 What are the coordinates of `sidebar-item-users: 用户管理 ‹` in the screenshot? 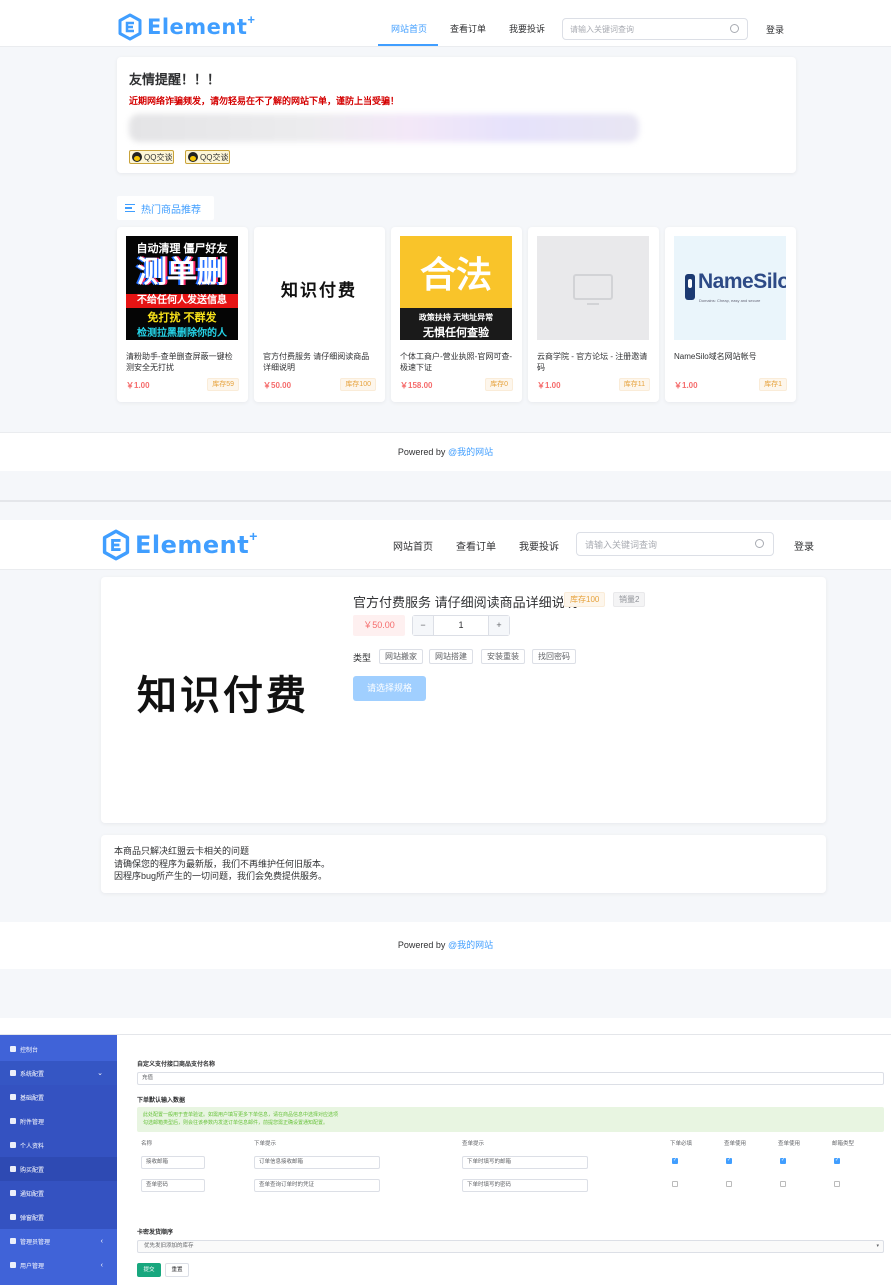 It's located at (58, 1265).